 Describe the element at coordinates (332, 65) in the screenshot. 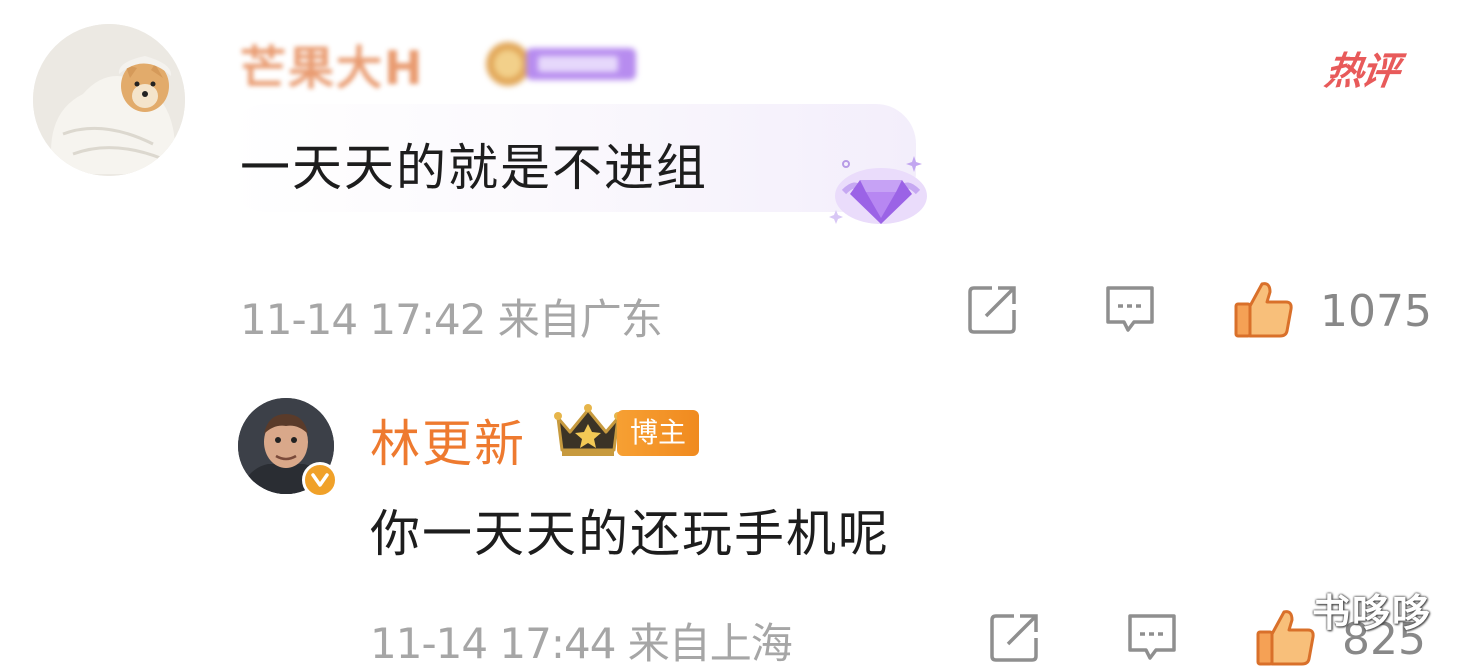

I see `username: 芒果大H` at that location.